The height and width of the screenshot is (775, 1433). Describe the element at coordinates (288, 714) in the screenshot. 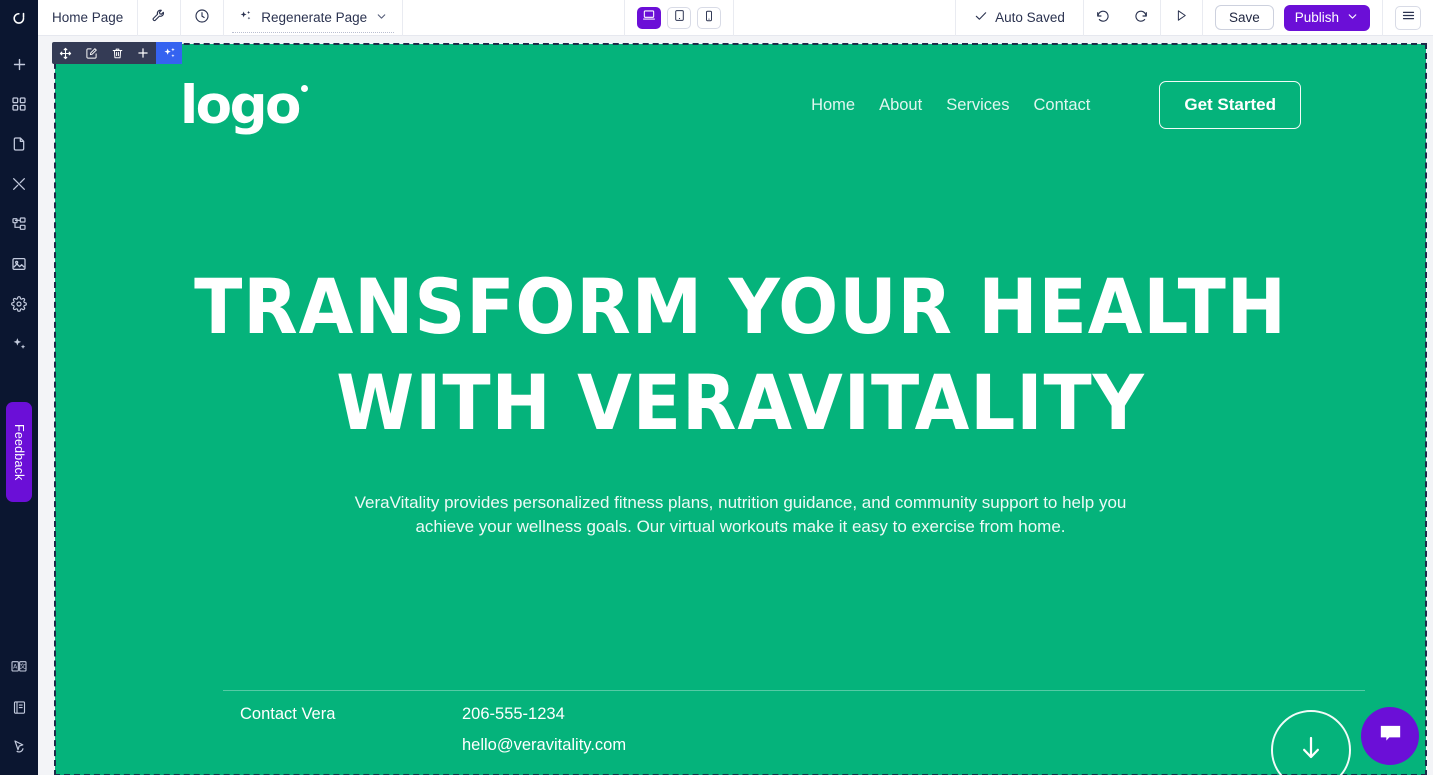

I see `contact-label: Contact Vera` at that location.